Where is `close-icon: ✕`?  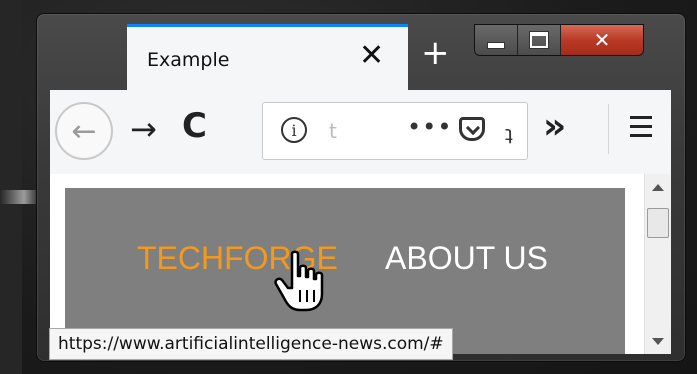
close-icon: ✕ is located at coordinates (602, 40).